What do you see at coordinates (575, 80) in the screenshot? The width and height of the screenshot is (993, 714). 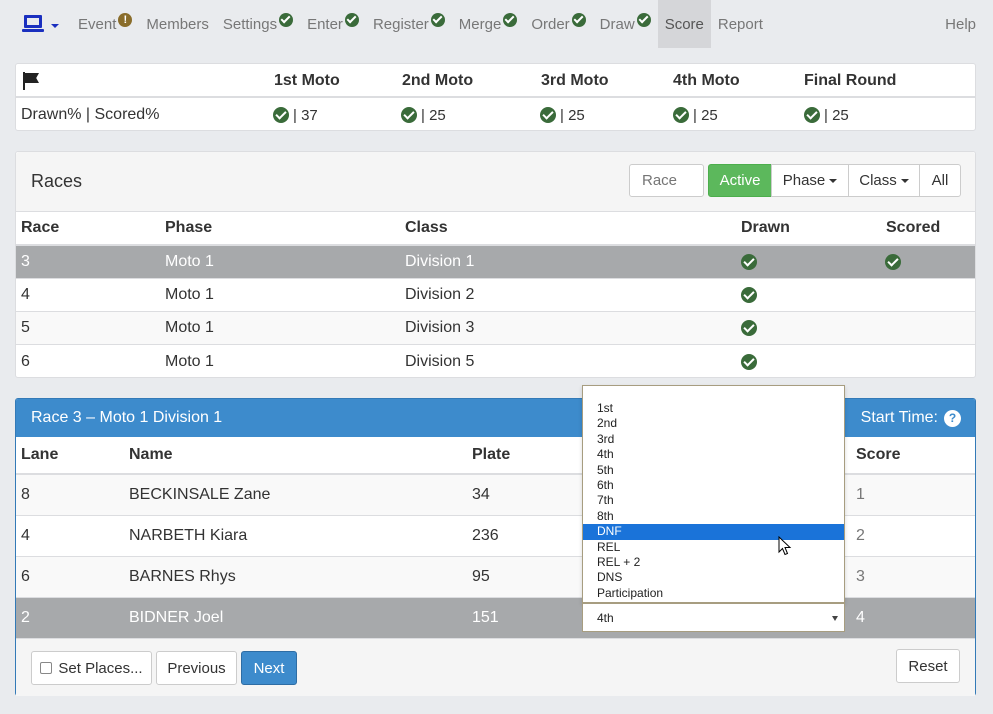 I see `progress-col-header: 3rd Moto` at bounding box center [575, 80].